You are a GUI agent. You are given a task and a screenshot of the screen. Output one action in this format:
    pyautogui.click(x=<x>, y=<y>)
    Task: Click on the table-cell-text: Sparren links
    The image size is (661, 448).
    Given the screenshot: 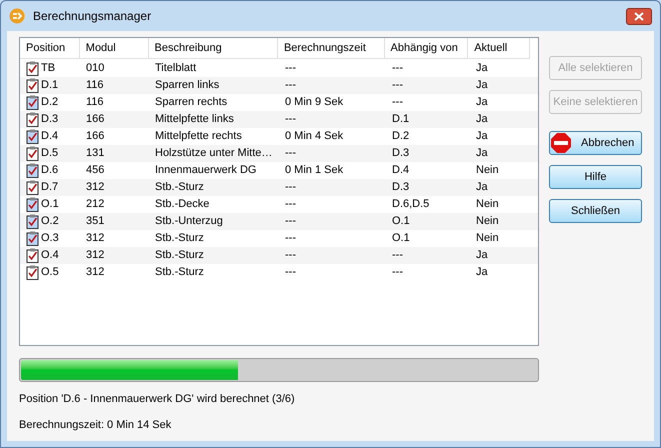 What is the action you would take?
    pyautogui.click(x=187, y=86)
    